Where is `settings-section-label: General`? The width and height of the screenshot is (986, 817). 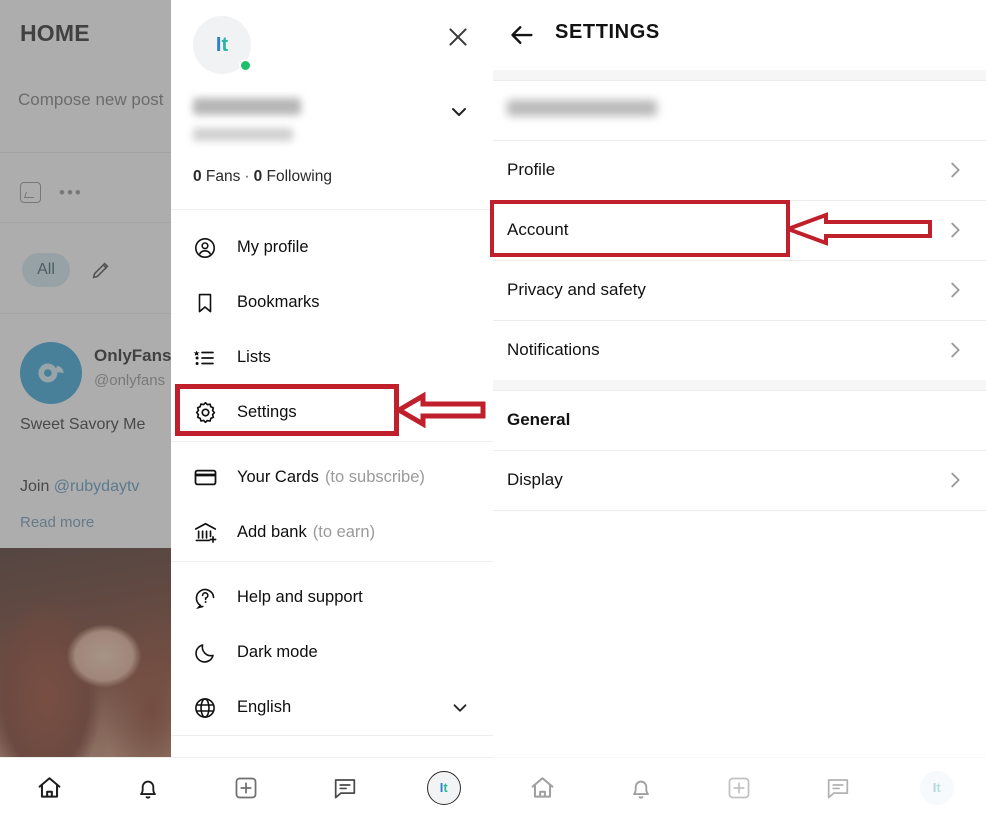
settings-section-label: General is located at coordinates (539, 419).